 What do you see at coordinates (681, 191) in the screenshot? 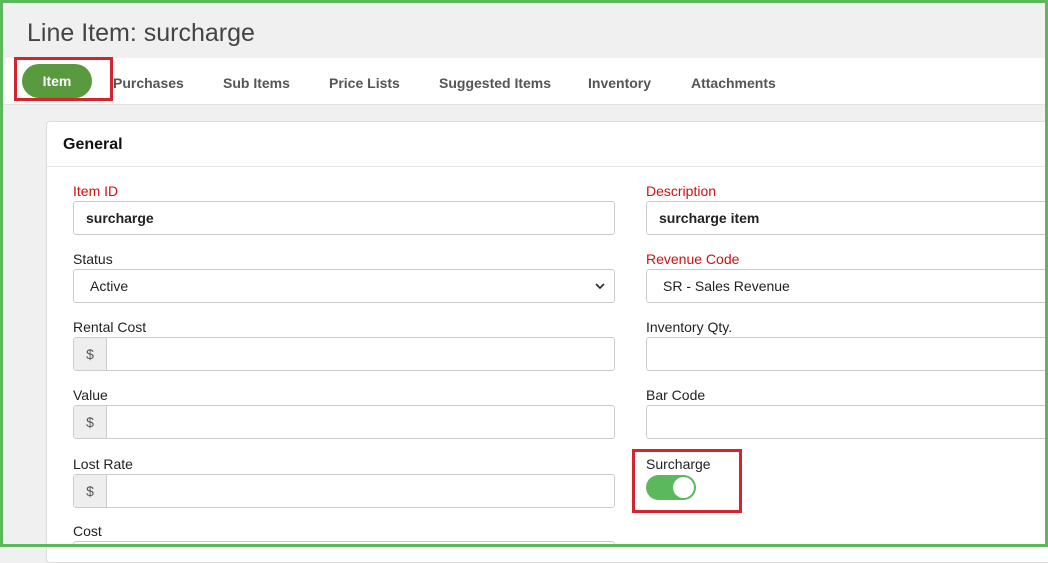
I see `description-label: Description` at bounding box center [681, 191].